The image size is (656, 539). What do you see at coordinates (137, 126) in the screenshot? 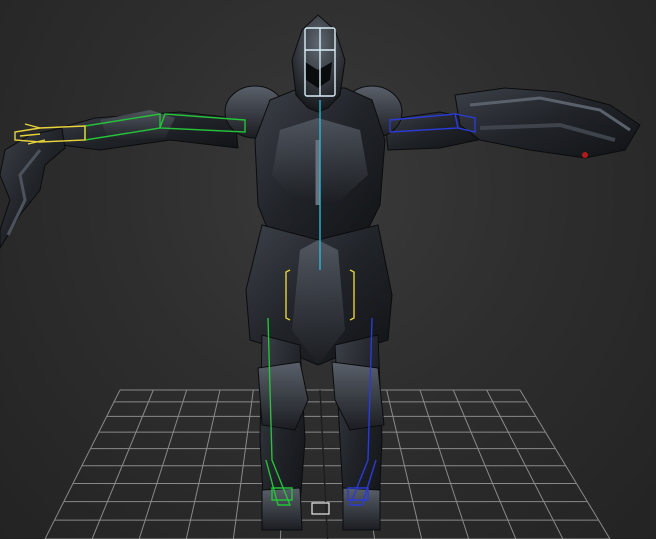
I see `left-arm-plate` at bounding box center [137, 126].